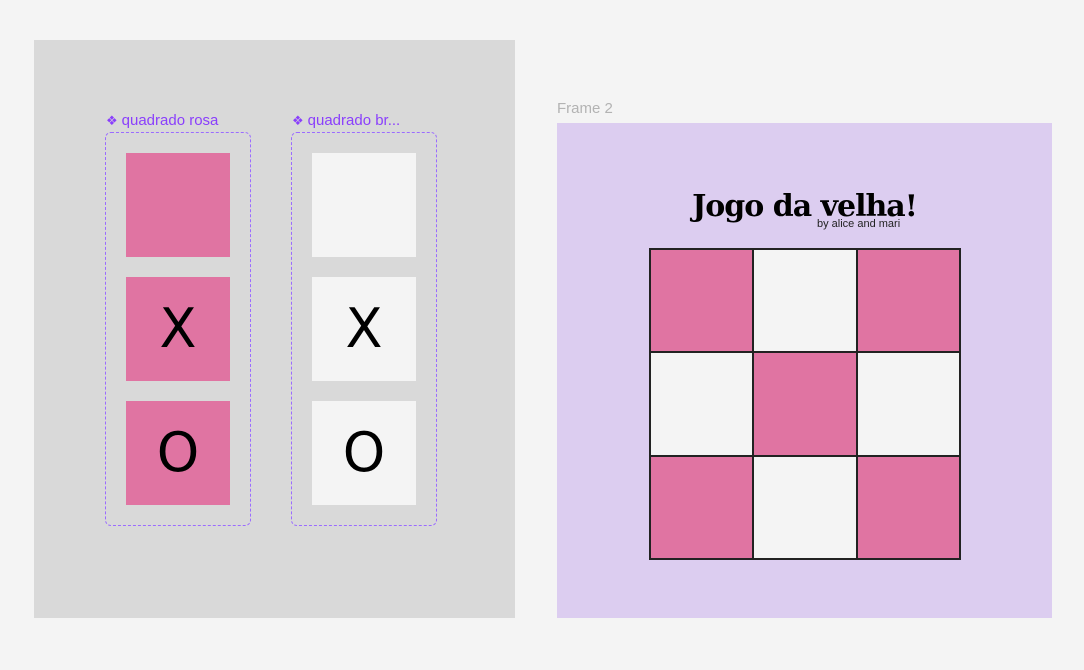 The image size is (1084, 670). I want to click on frame-label: Frame 2, so click(585, 108).